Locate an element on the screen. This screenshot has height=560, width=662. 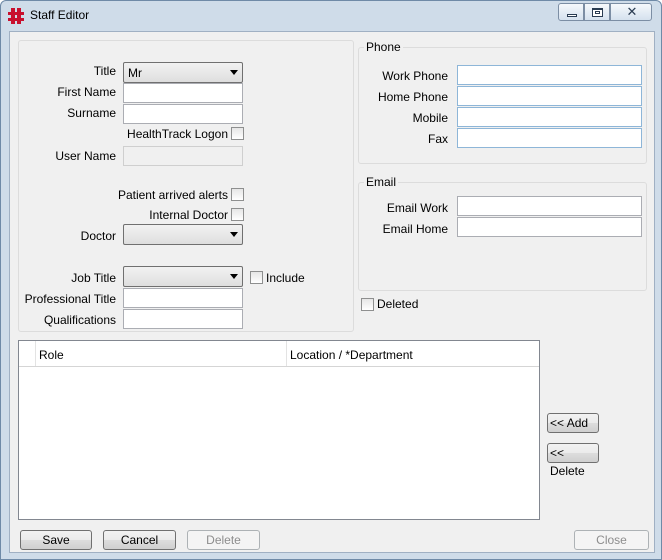
restore-button is located at coordinates (597, 12).